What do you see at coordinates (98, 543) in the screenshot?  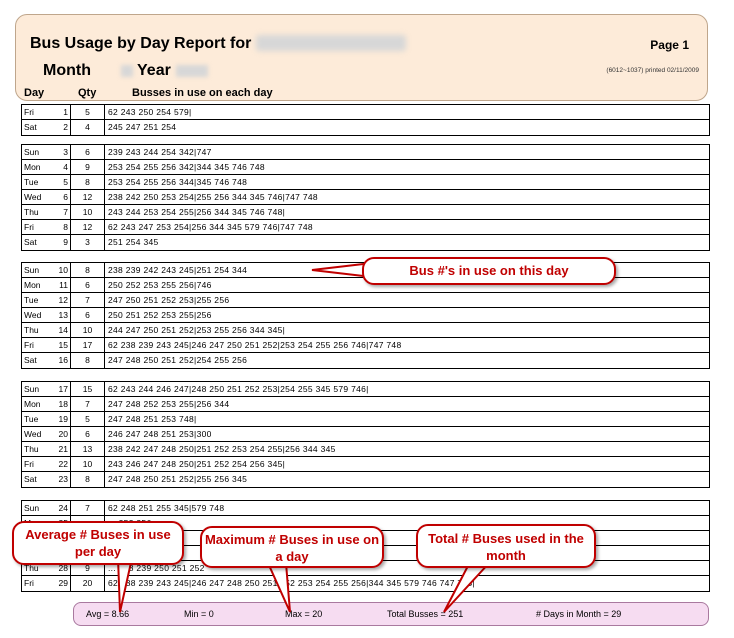 I see `callout-average: Average # Buses in use per day` at bounding box center [98, 543].